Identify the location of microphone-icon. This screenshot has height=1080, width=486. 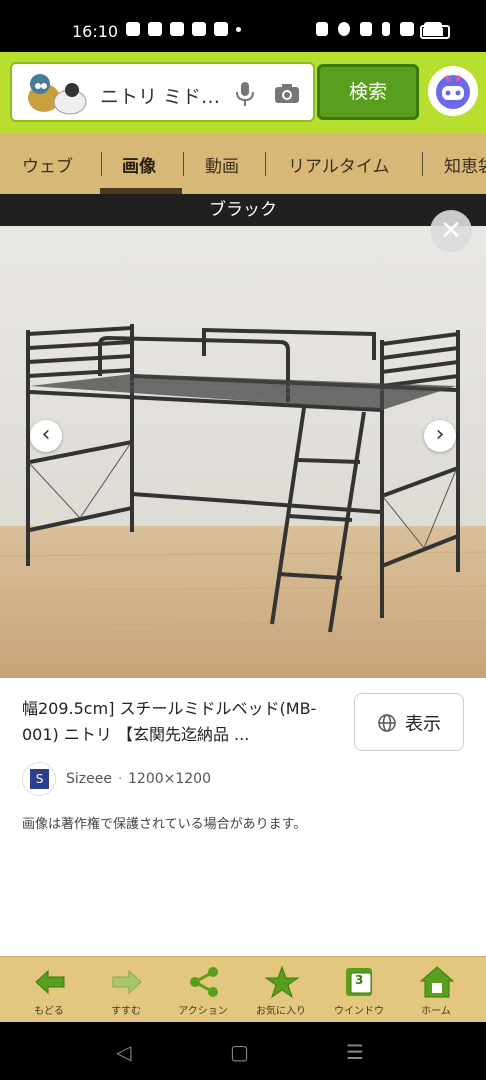
(245, 94).